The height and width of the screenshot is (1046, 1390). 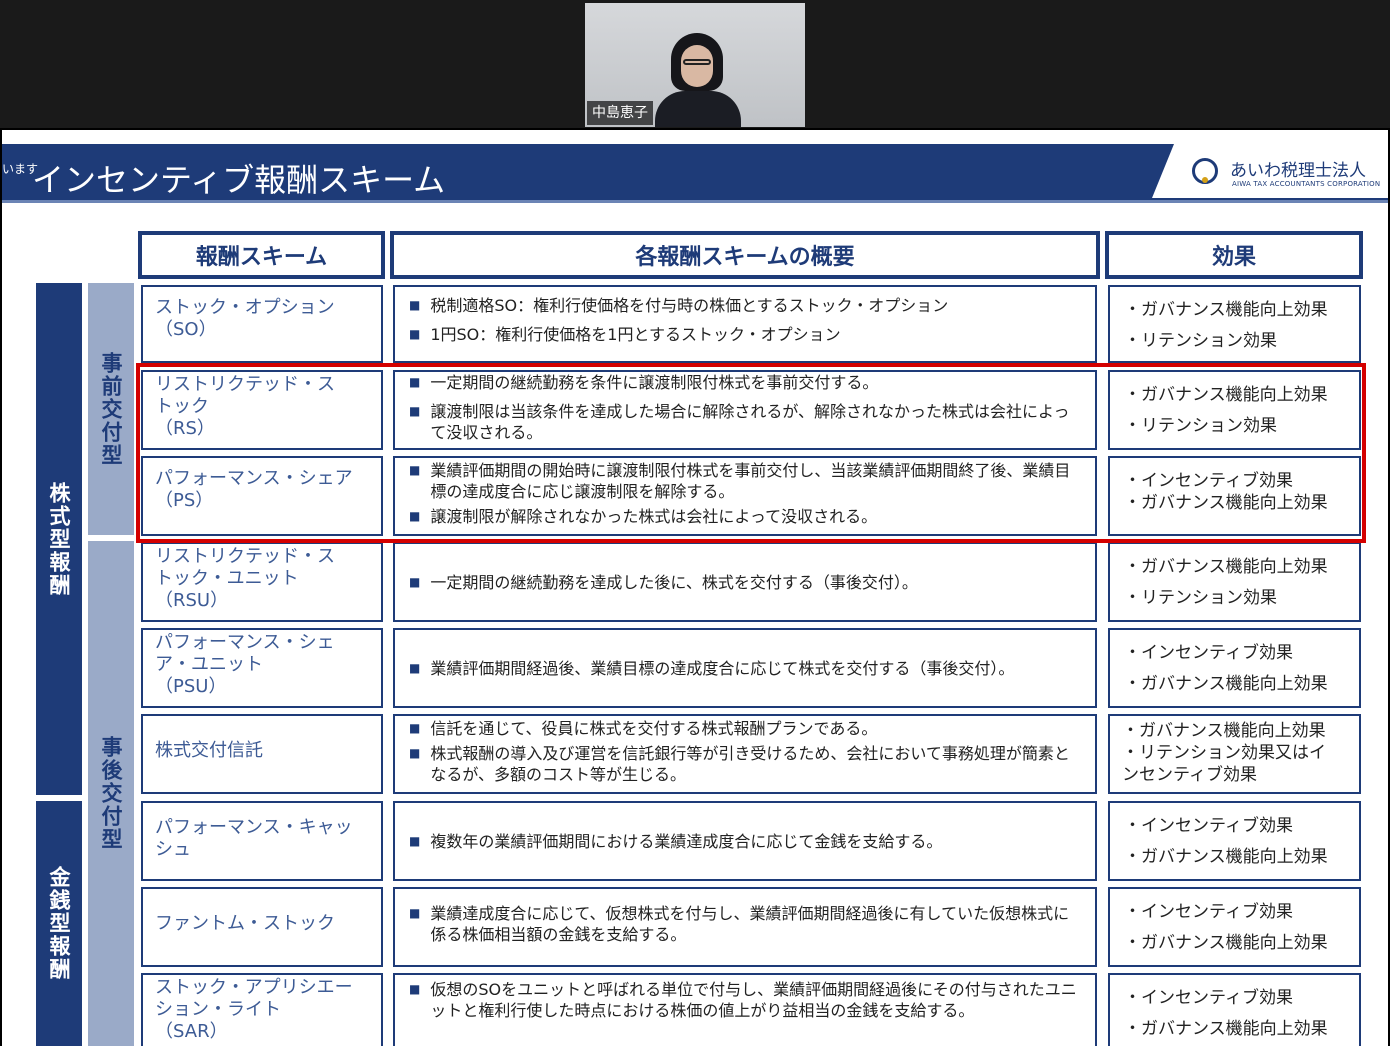 I want to click on scheme-name-cell: パフォーマンス・キャッ シュ, so click(x=262, y=841).